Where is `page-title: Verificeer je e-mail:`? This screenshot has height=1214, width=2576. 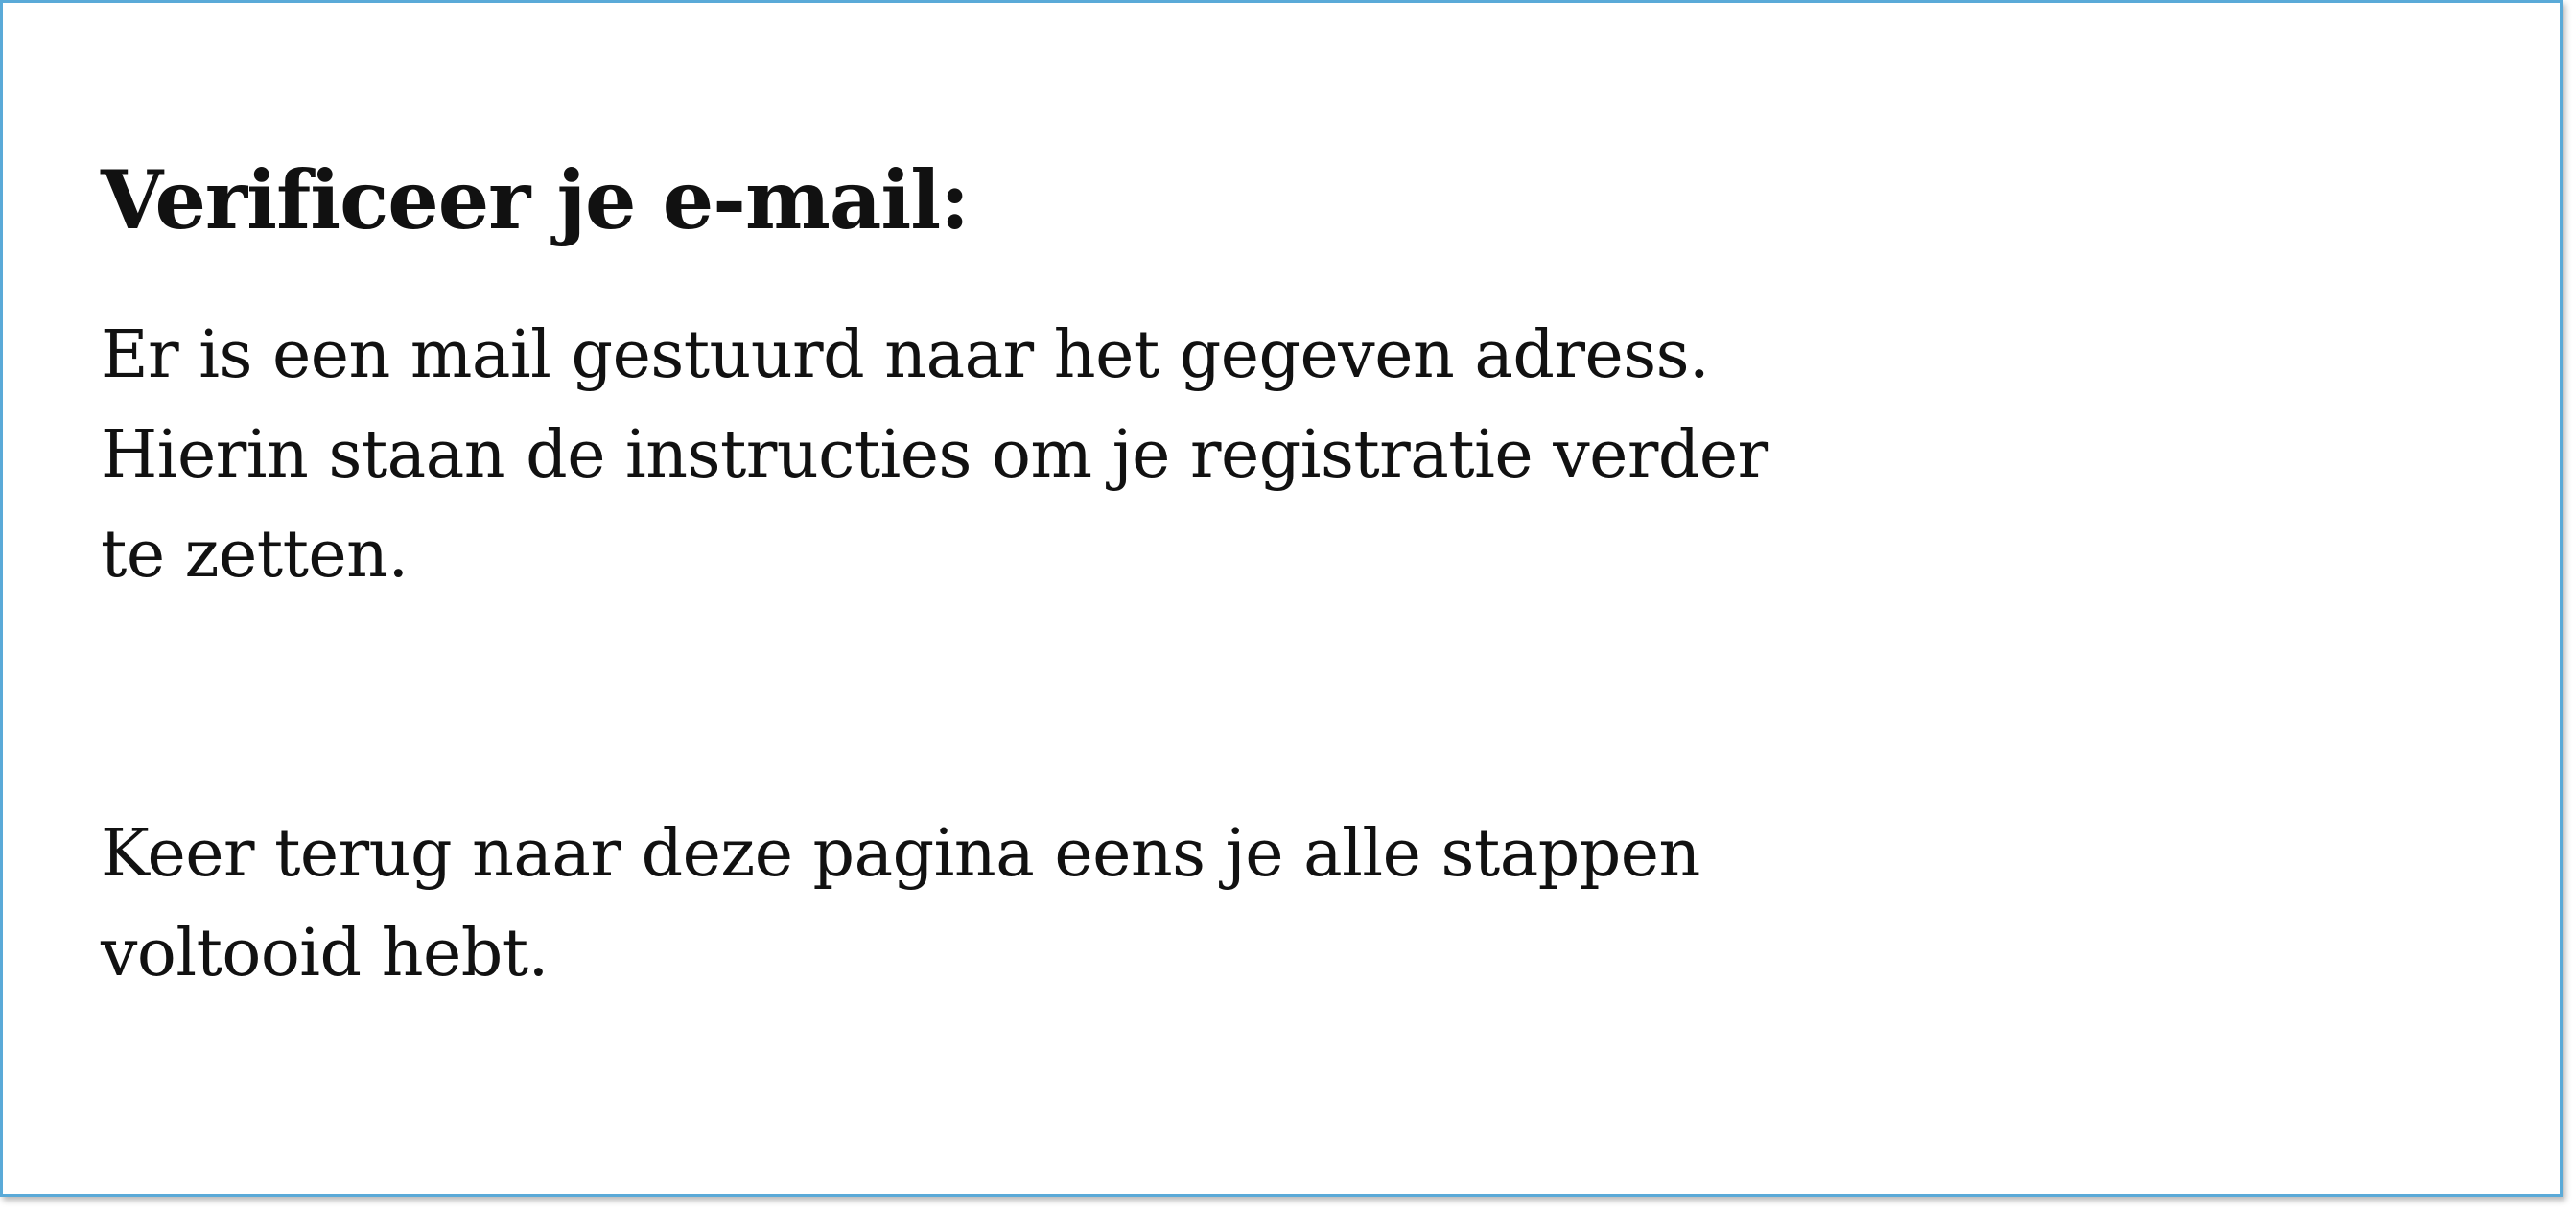 page-title: Verificeer je e-mail: is located at coordinates (535, 199).